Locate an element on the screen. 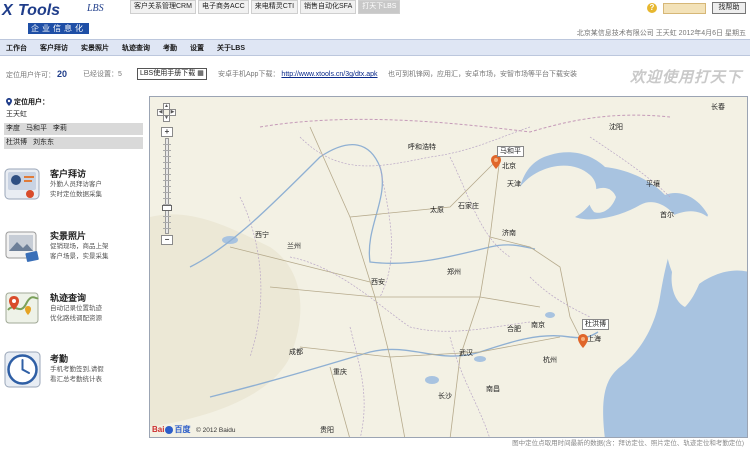  nav-settings: 设置 is located at coordinates (197, 48).